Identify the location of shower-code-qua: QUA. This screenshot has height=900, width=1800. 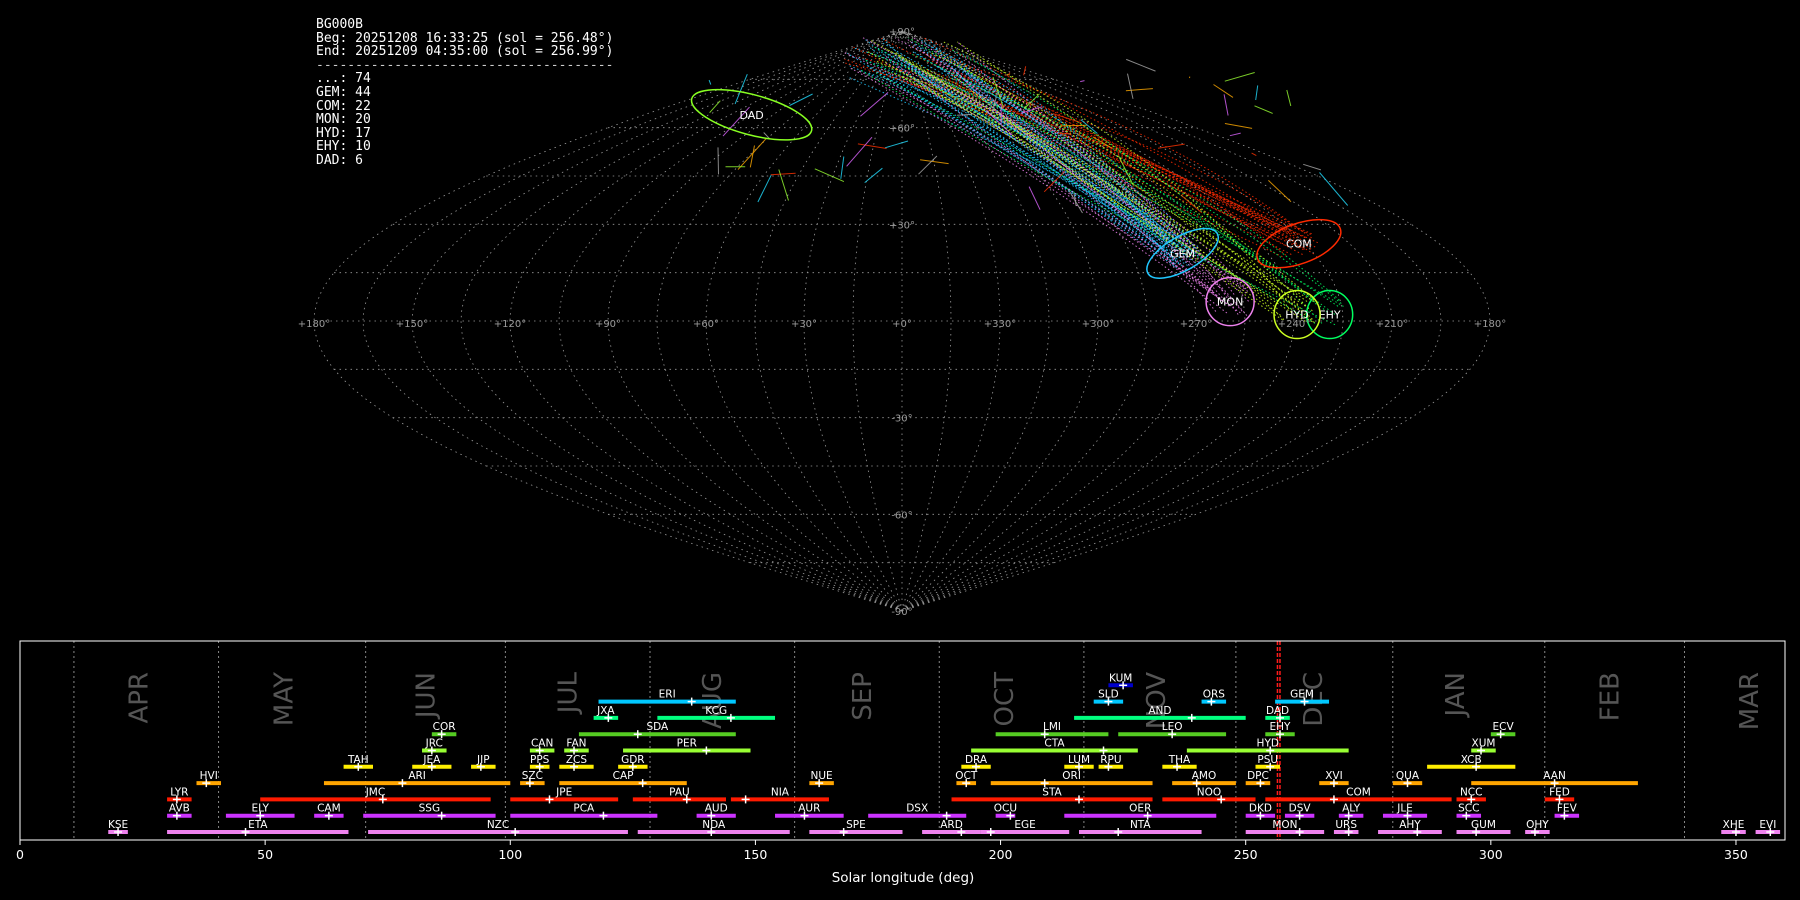
(1408, 776).